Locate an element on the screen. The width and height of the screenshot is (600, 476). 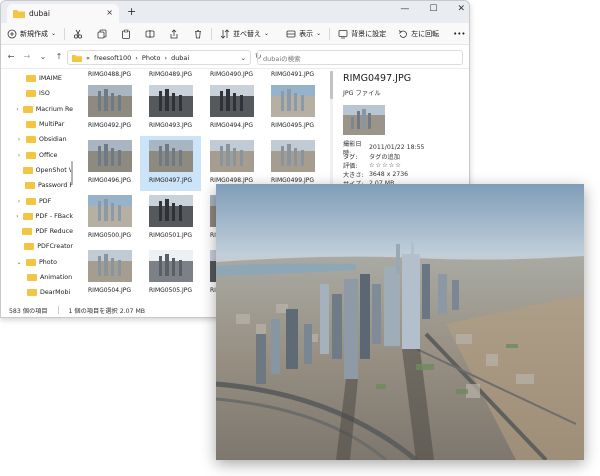
property-value: タグの追加 is located at coordinates (384, 156).